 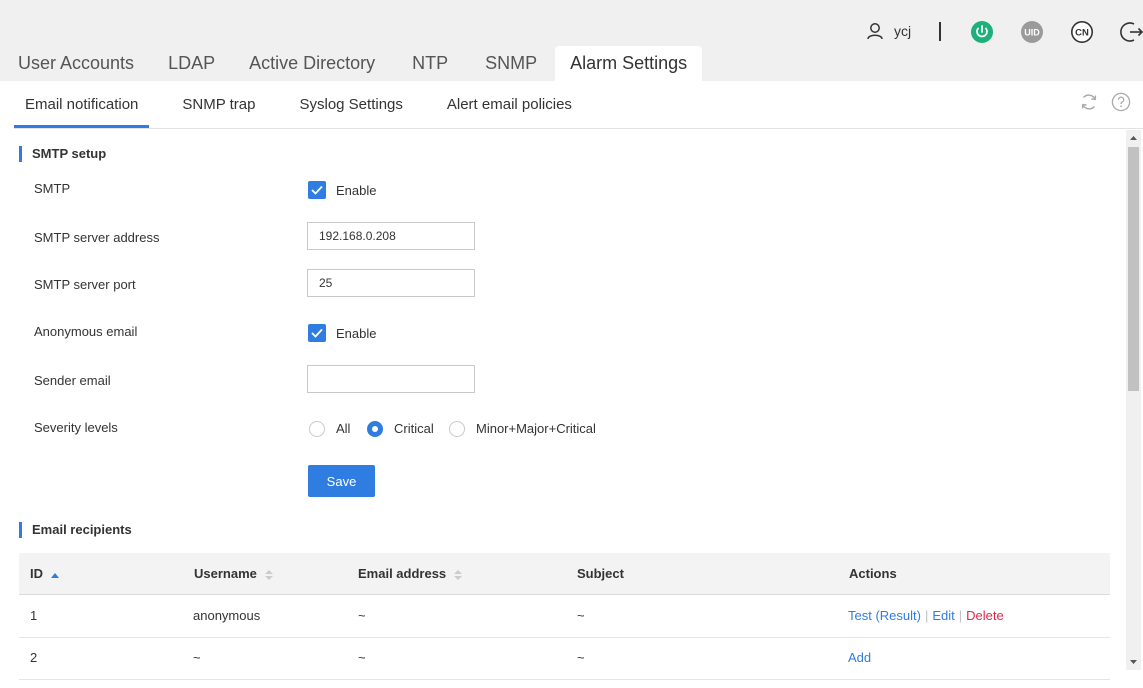 What do you see at coordinates (985, 615) in the screenshot?
I see `delete-link: Delete` at bounding box center [985, 615].